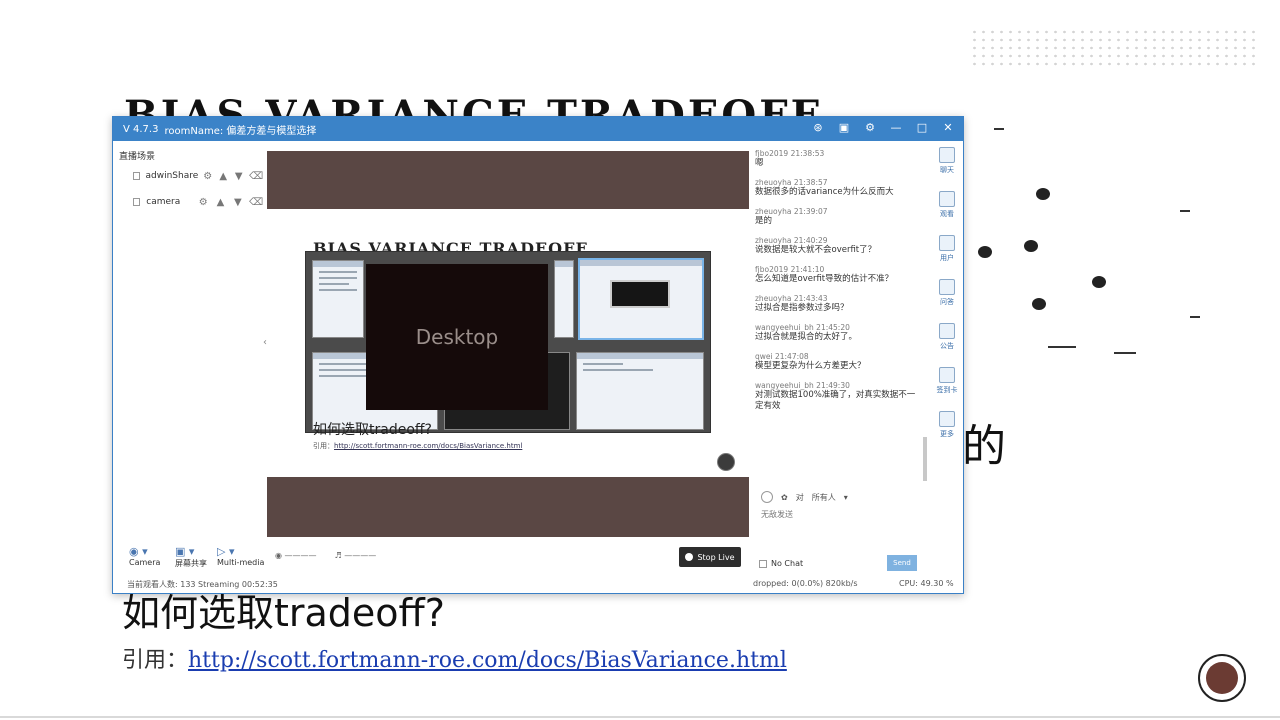 The image size is (1280, 720). I want to click on slide-de-char: 的, so click(984, 446).